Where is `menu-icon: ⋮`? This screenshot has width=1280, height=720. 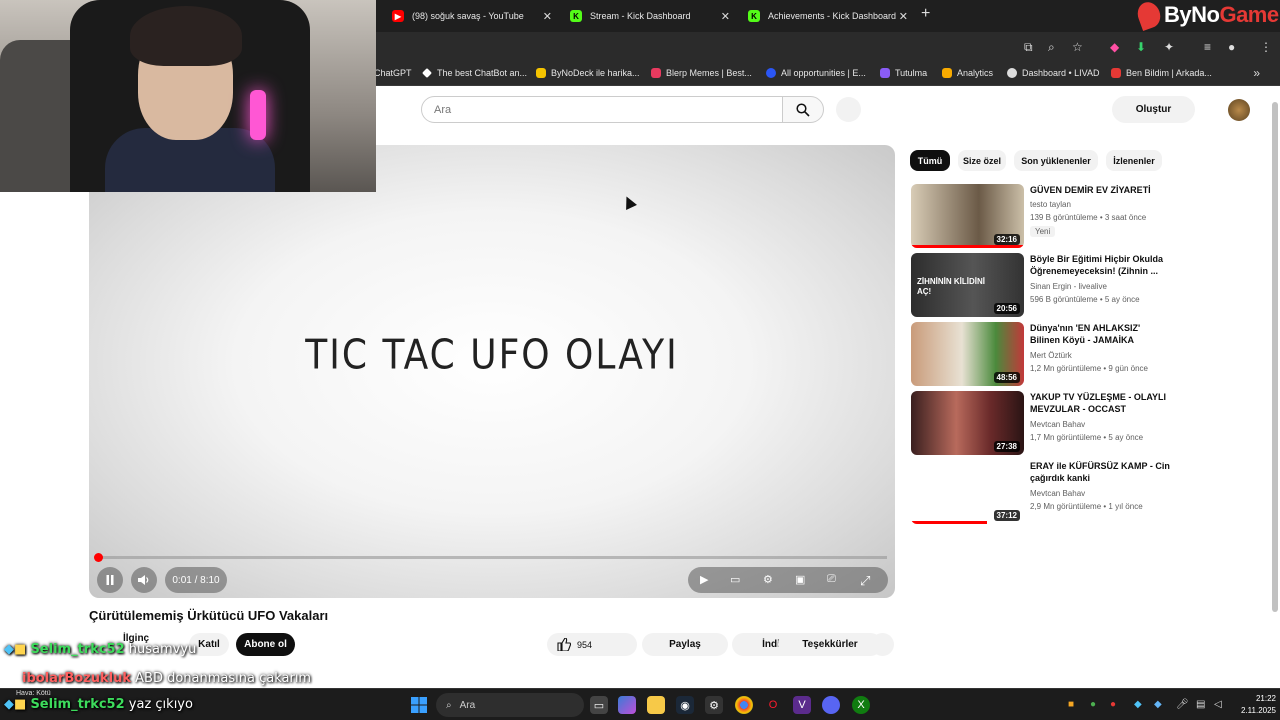
menu-icon: ⋮ is located at coordinates (1266, 47).